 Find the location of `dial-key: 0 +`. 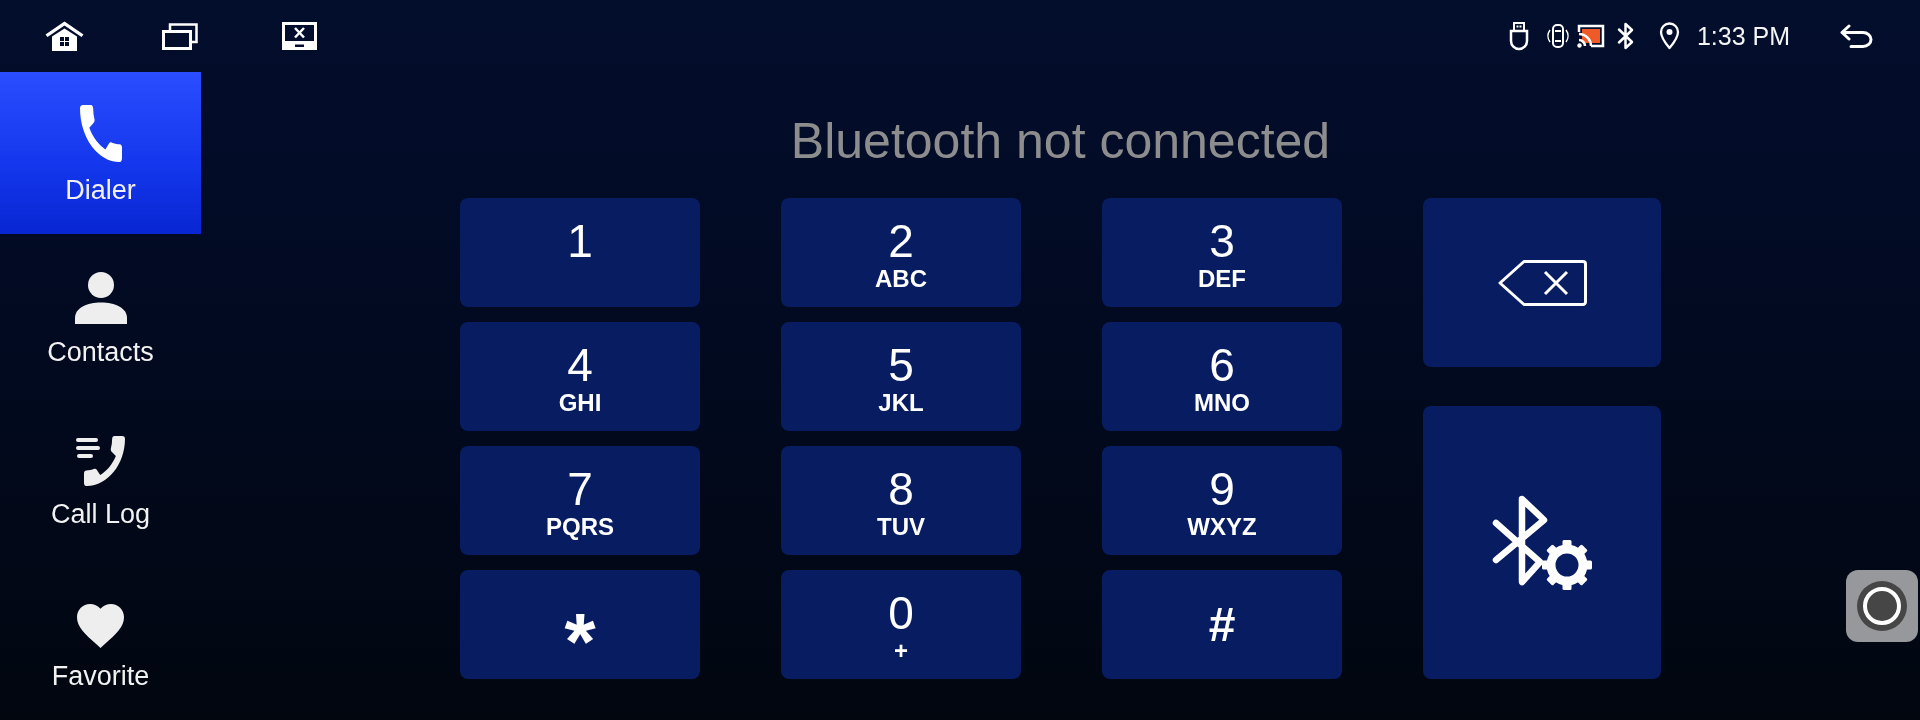

dial-key: 0 + is located at coordinates (901, 624).